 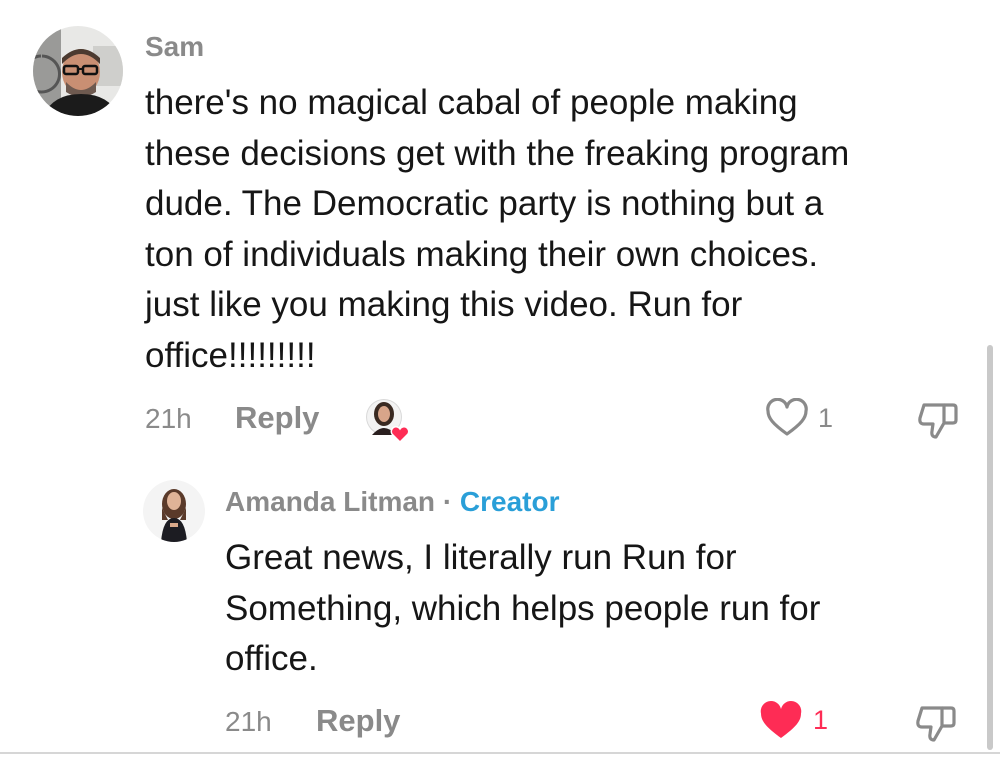 What do you see at coordinates (826, 418) in the screenshot?
I see `comment-like-count: 1` at bounding box center [826, 418].